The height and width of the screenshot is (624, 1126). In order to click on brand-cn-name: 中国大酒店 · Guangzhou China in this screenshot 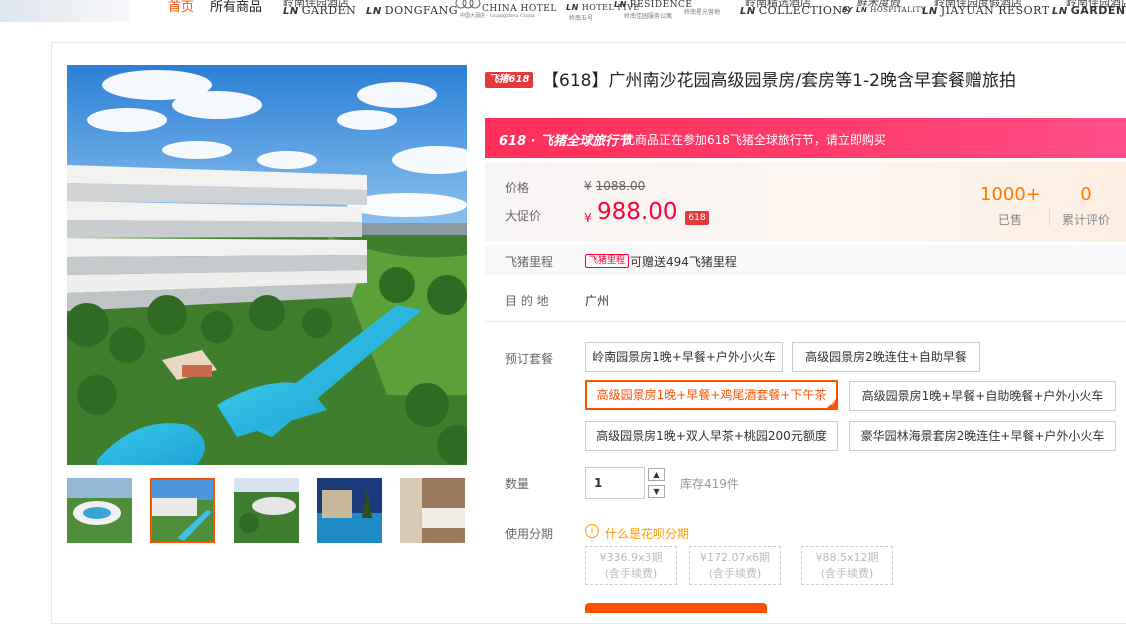, I will do `click(497, 16)`.